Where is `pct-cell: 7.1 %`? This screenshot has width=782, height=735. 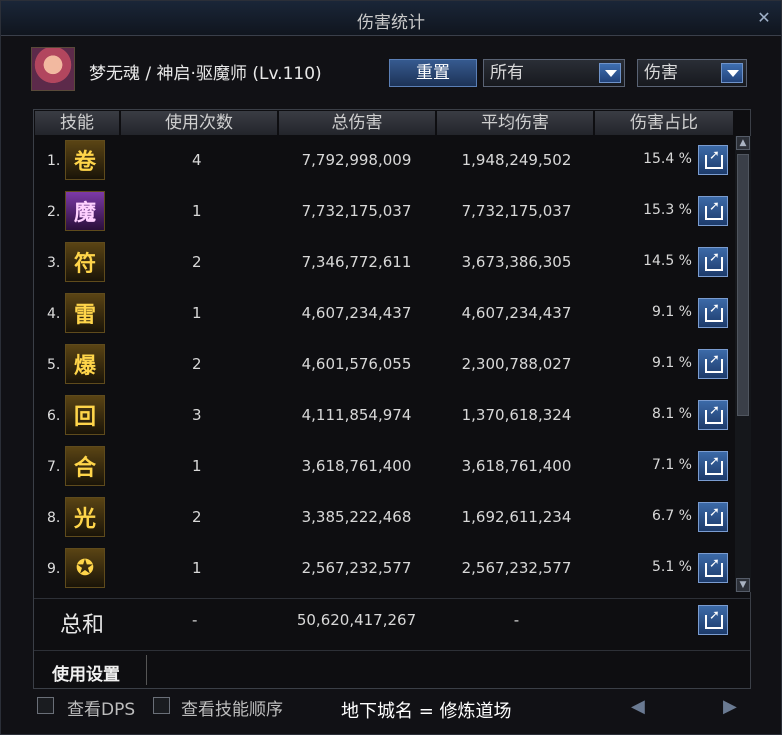 pct-cell: 7.1 % is located at coordinates (671, 465).